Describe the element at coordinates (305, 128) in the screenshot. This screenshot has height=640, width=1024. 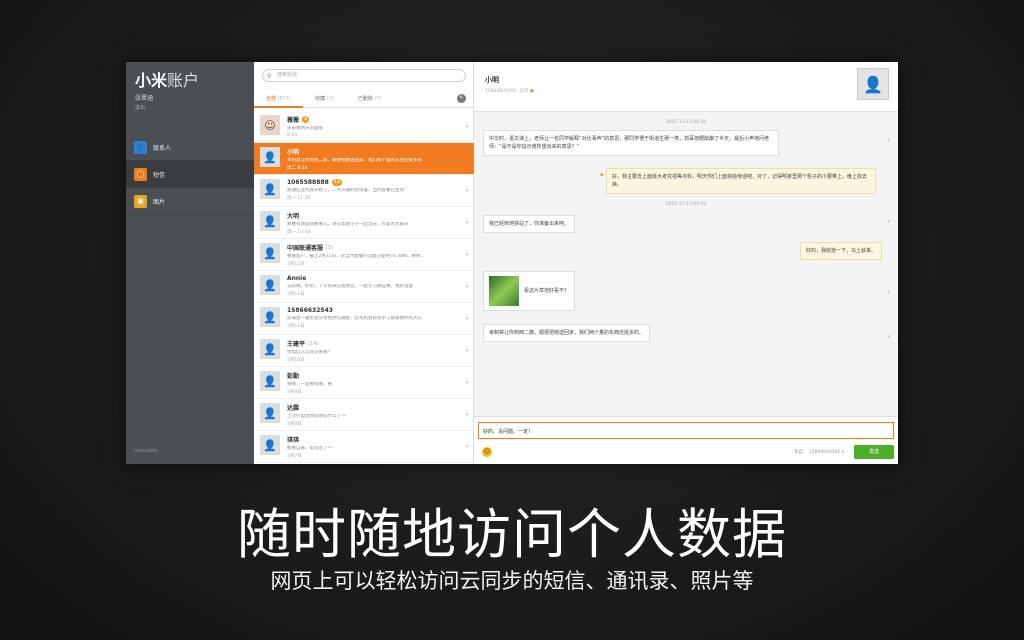
I see `message-preview: 早安啊明天见面啦` at that location.